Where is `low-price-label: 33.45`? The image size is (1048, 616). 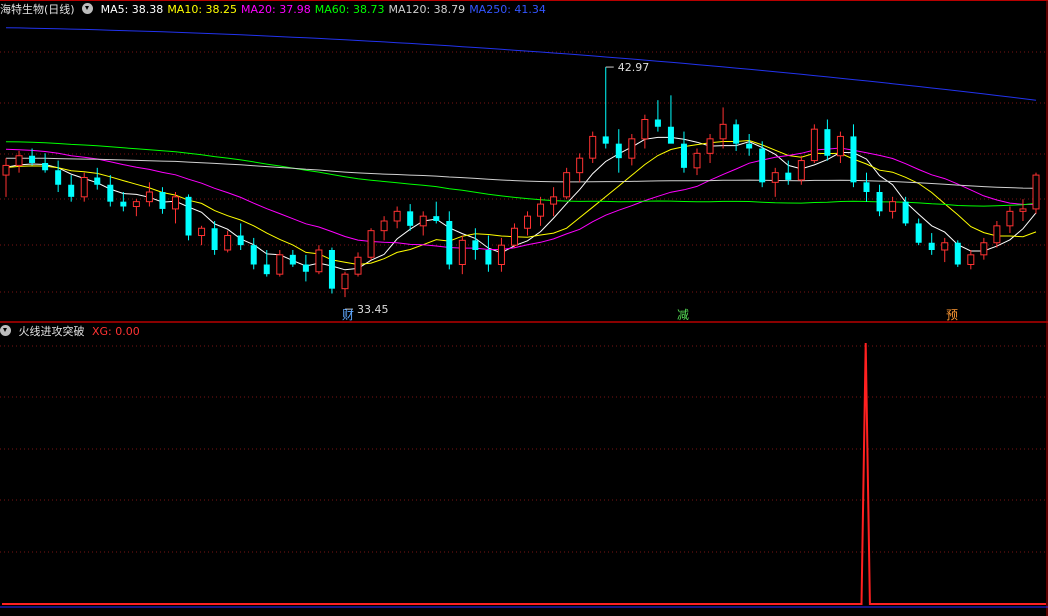 low-price-label: 33.45 is located at coordinates (373, 309).